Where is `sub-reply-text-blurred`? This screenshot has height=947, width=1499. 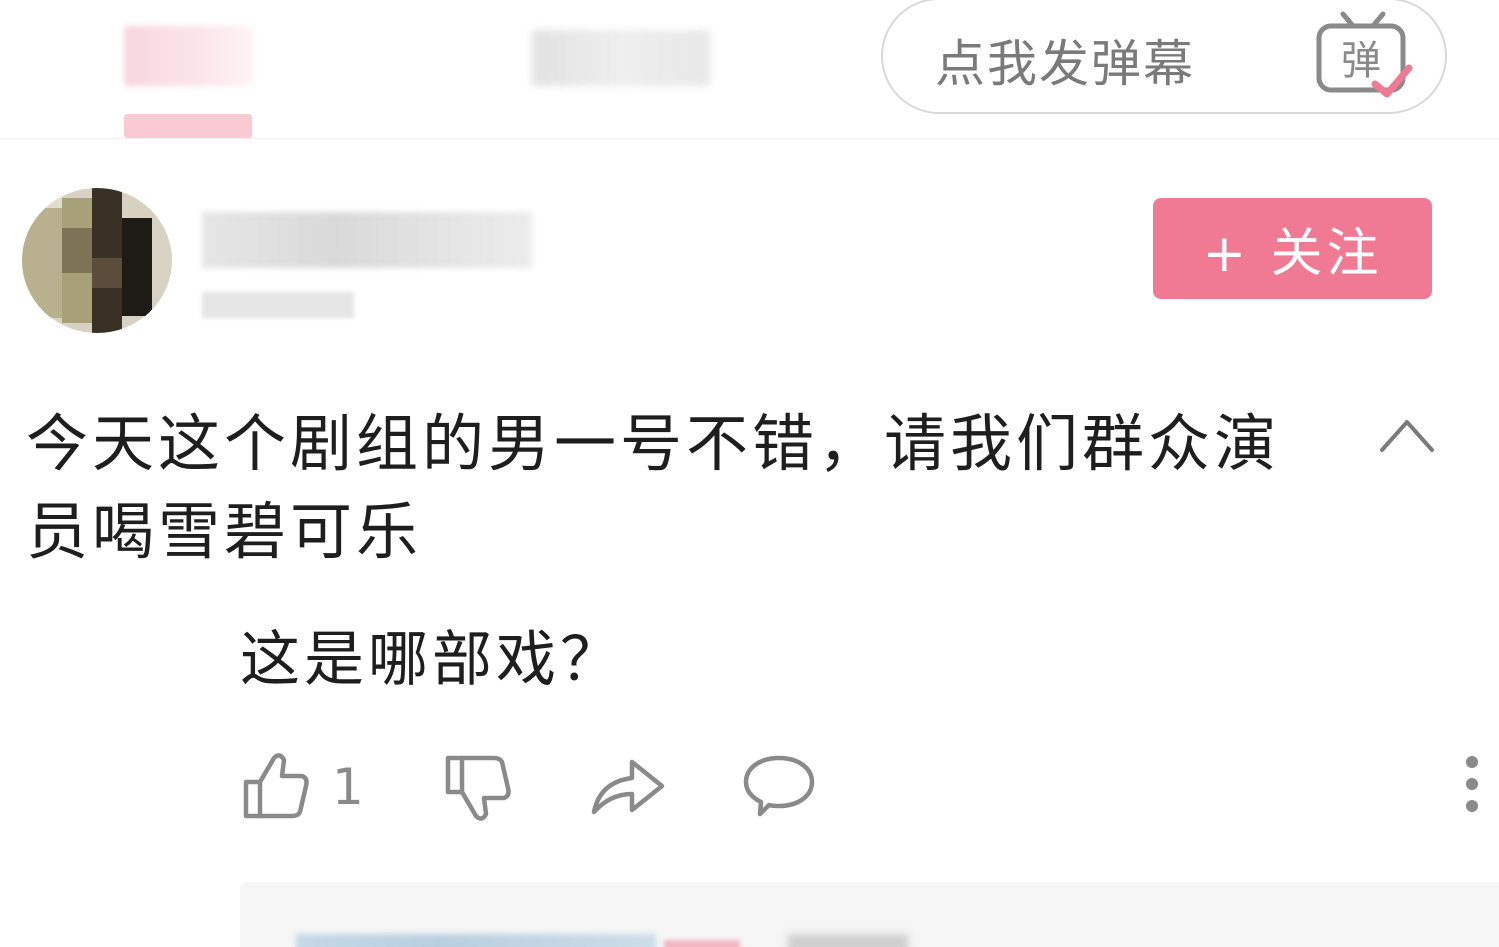
sub-reply-text-blurred is located at coordinates (848, 940).